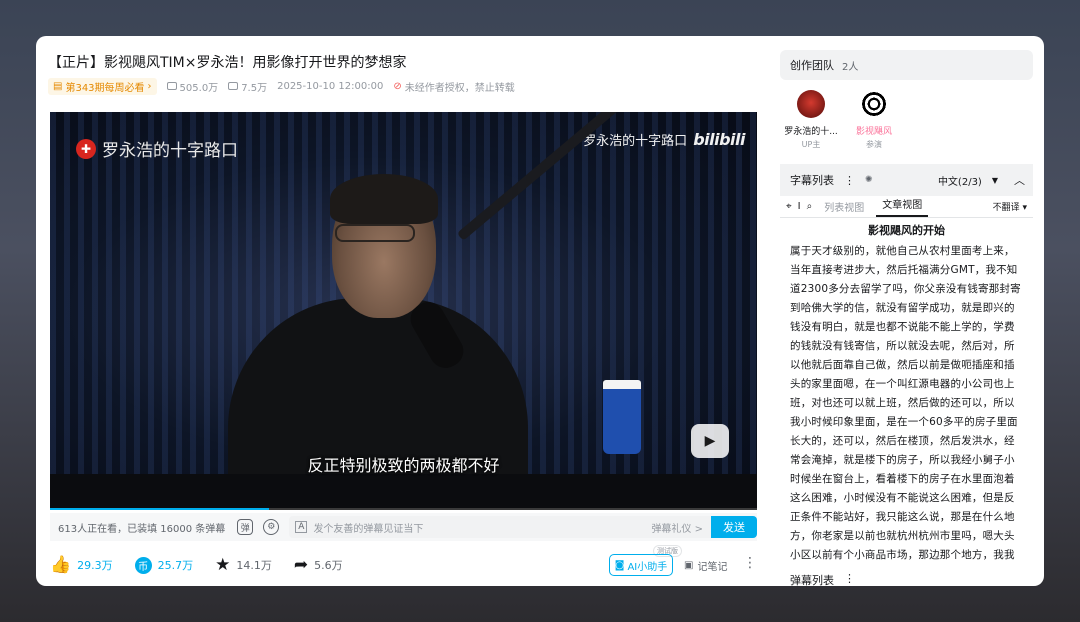 Image resolution: width=1080 pixels, height=622 pixels. Describe the element at coordinates (906, 65) in the screenshot. I see `team-header: 创作团队 2人` at that location.